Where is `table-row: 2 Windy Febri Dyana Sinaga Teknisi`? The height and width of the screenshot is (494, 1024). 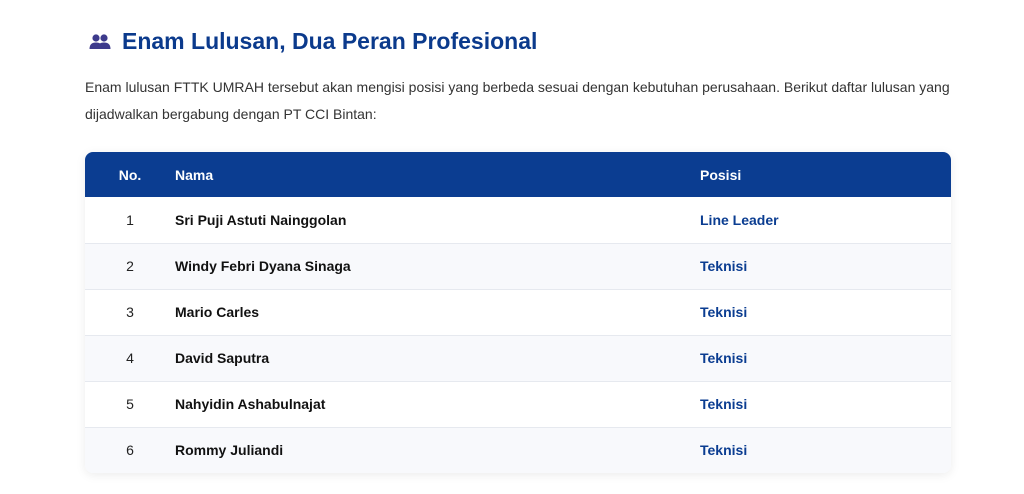
table-row: 2 Windy Febri Dyana Sinaga Teknisi is located at coordinates (518, 266).